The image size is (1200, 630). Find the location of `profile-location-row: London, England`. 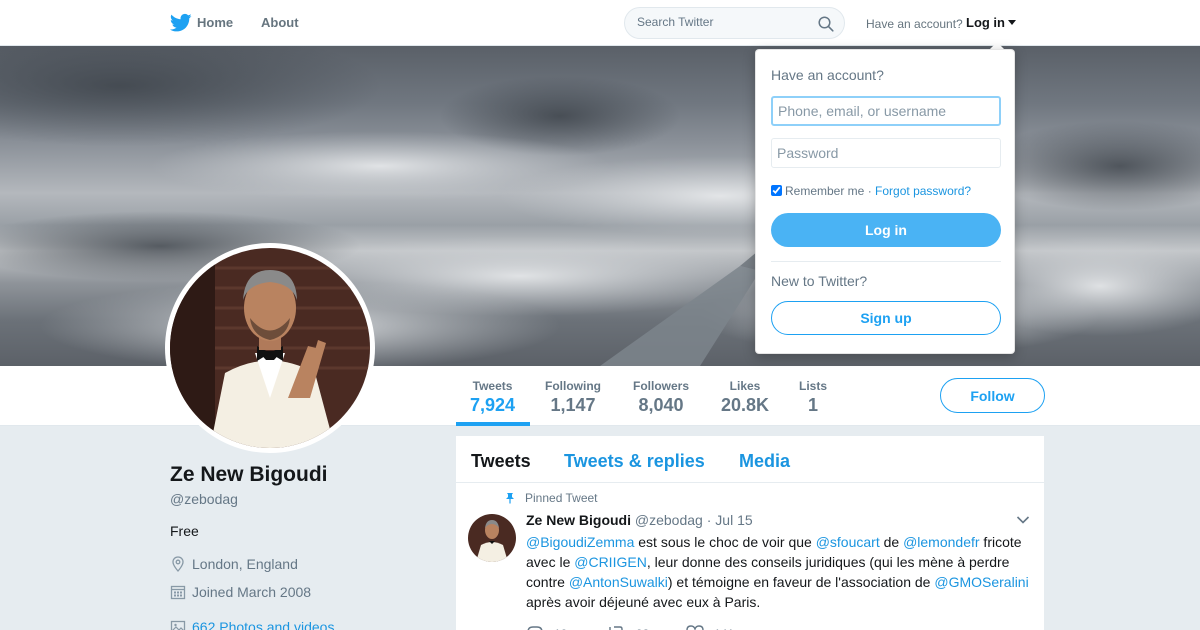

profile-location-row: London, England is located at coordinates (234, 564).